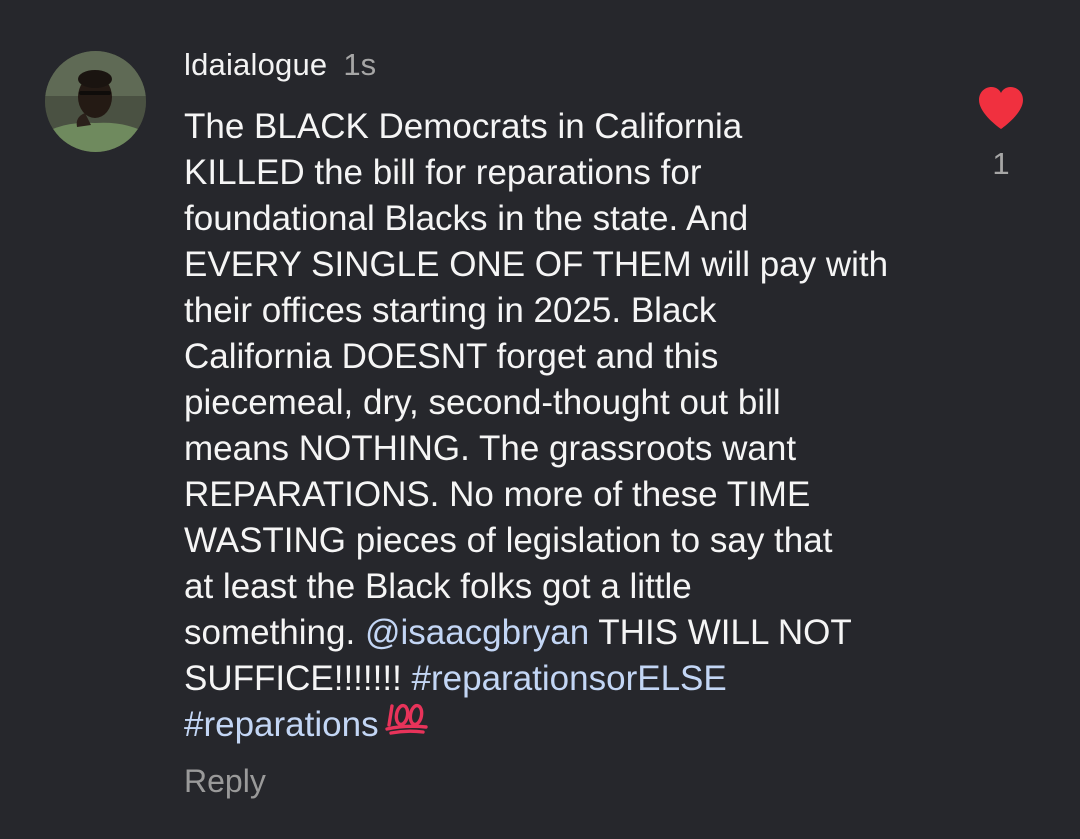 The height and width of the screenshot is (839, 1080). What do you see at coordinates (463, 126) in the screenshot?
I see `comment-line: The BLACK Democrats in California` at bounding box center [463, 126].